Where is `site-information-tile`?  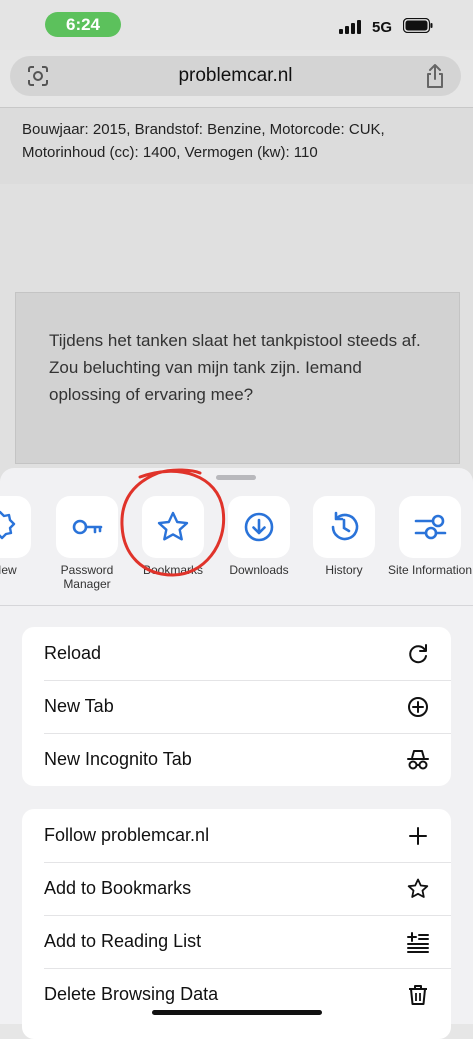 site-information-tile is located at coordinates (430, 527).